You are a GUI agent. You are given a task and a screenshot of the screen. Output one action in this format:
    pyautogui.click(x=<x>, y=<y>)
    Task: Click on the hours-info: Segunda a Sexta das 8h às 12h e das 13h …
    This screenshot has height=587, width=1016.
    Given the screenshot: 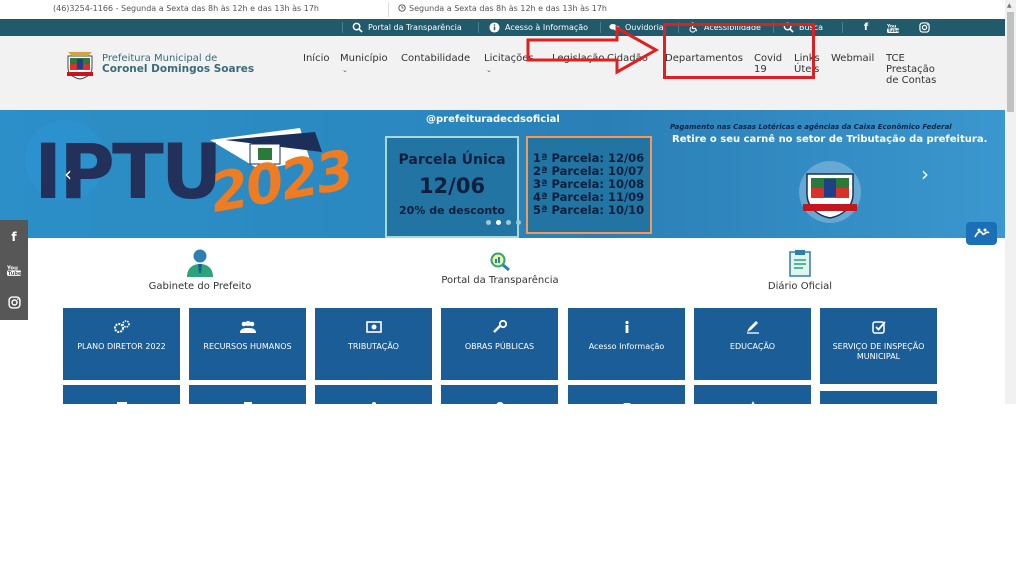 What is the action you would take?
    pyautogui.click(x=502, y=8)
    